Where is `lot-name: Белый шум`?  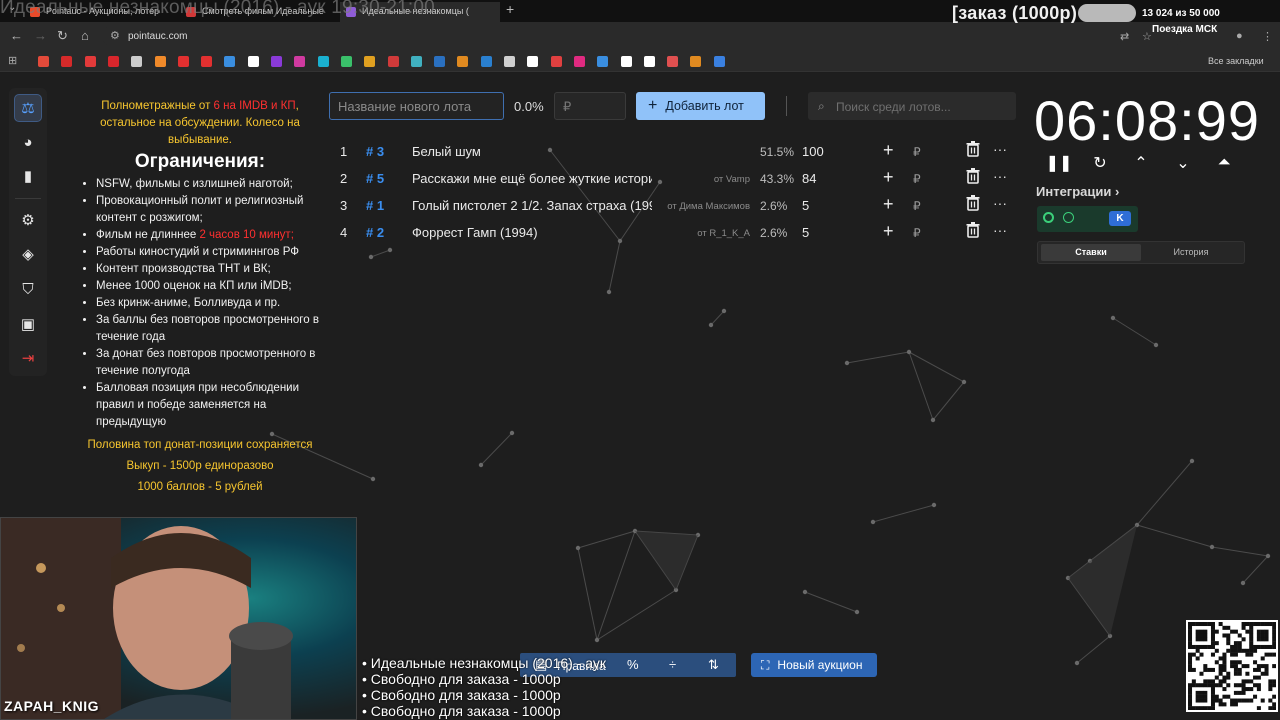
lot-name: Белый шум is located at coordinates (446, 151).